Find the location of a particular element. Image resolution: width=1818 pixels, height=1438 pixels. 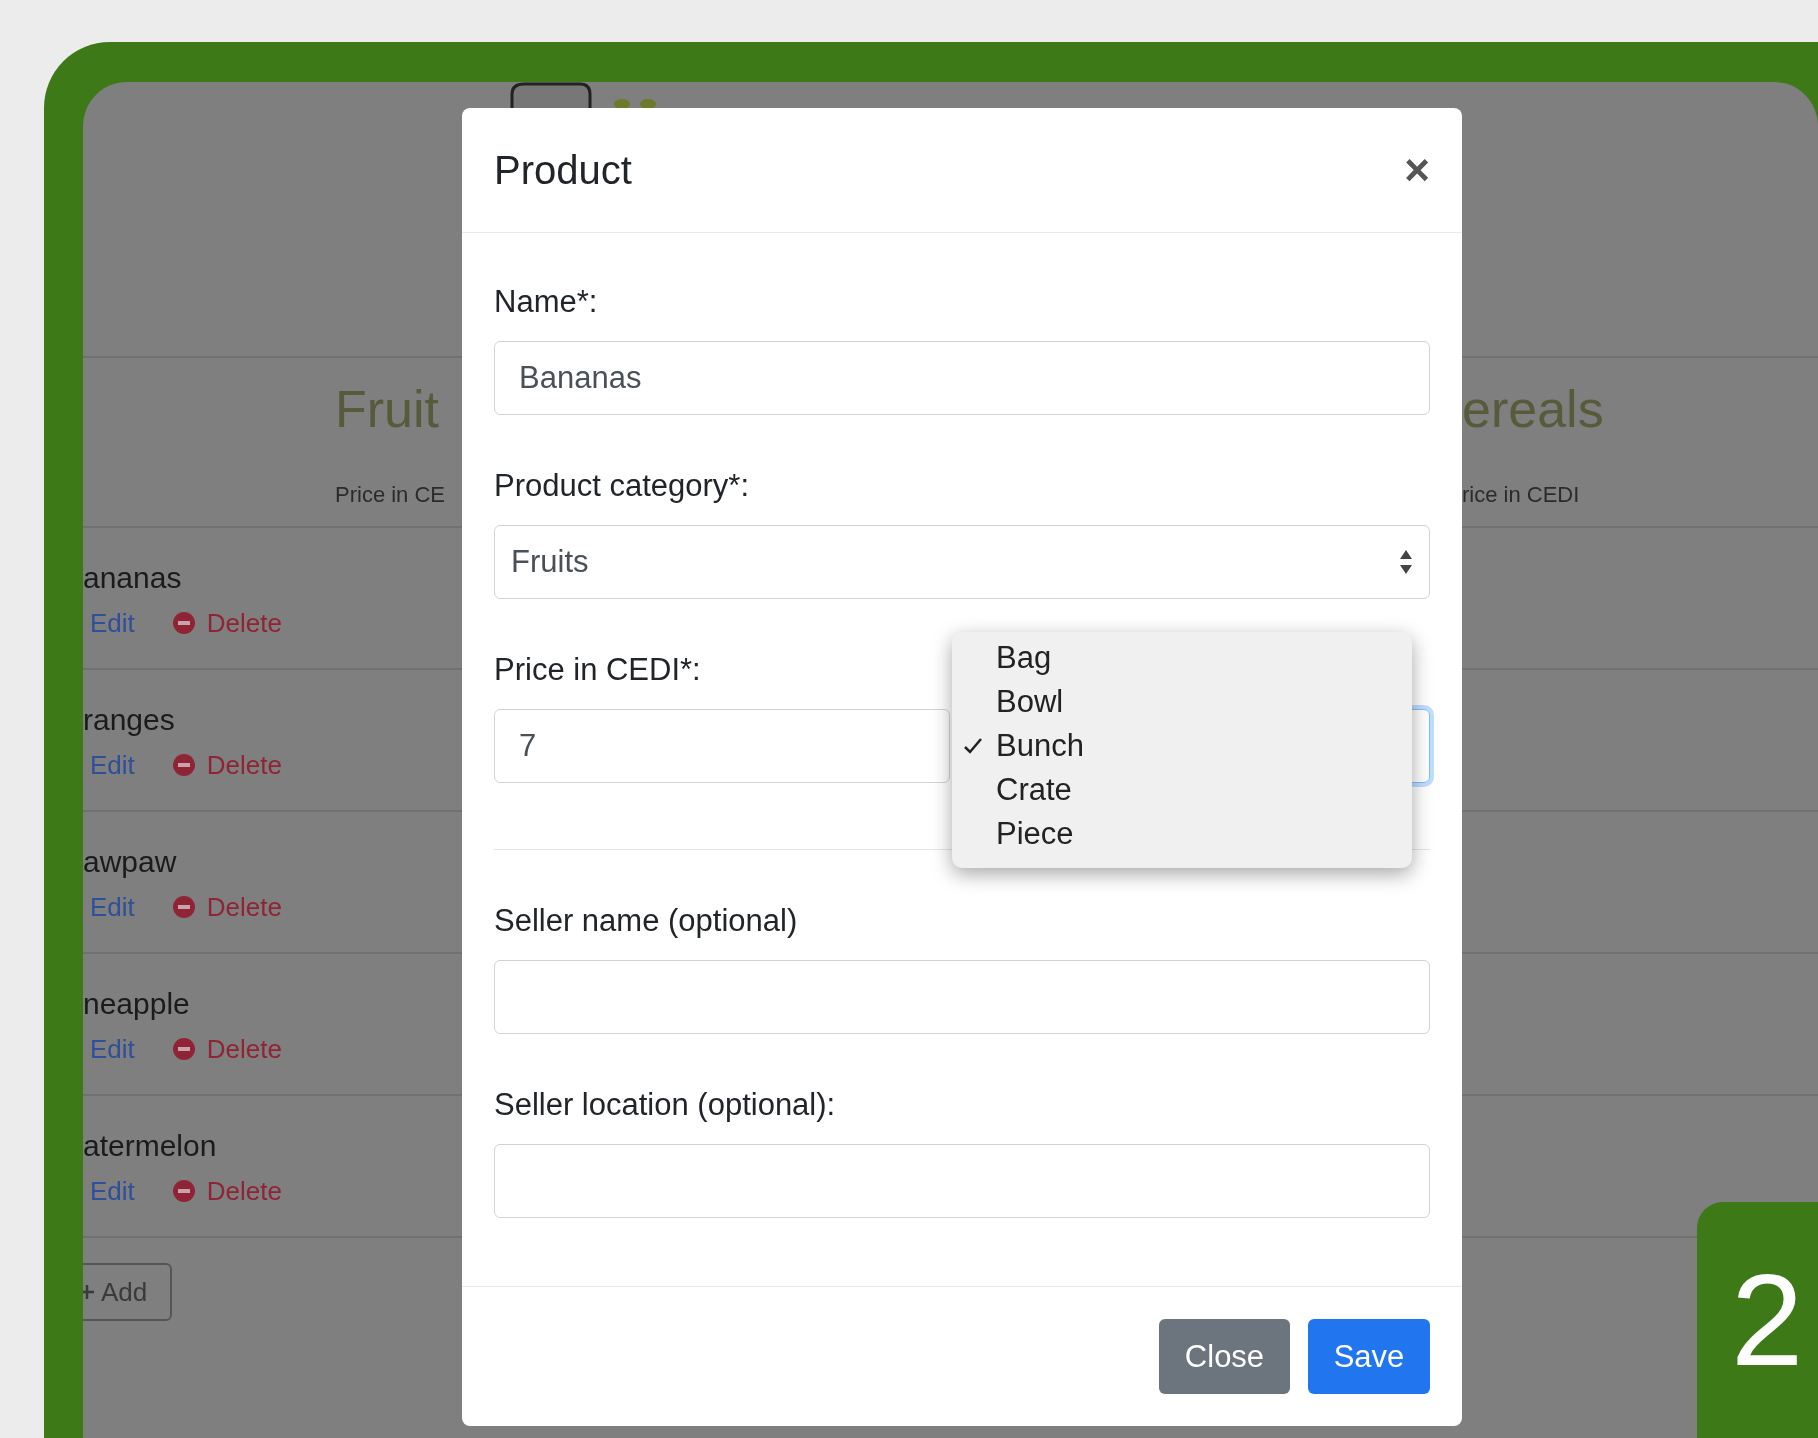

product-name: awpaw is located at coordinates (130, 862).